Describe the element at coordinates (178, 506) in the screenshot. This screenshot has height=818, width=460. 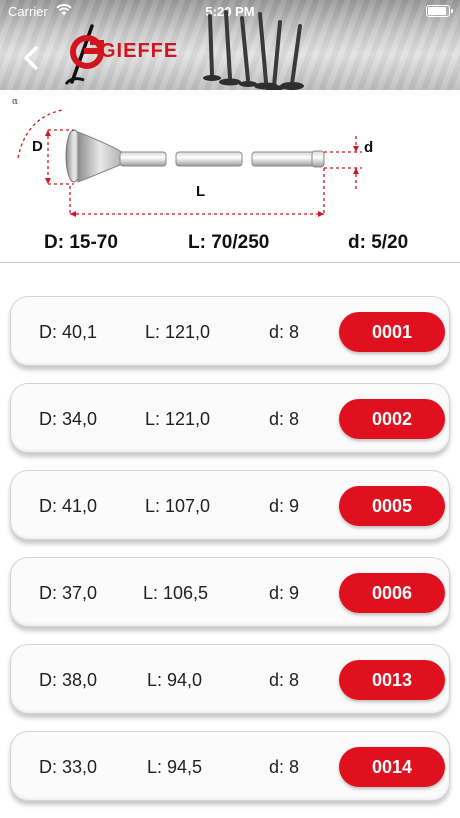
I see `item-length: L: 107,0` at that location.